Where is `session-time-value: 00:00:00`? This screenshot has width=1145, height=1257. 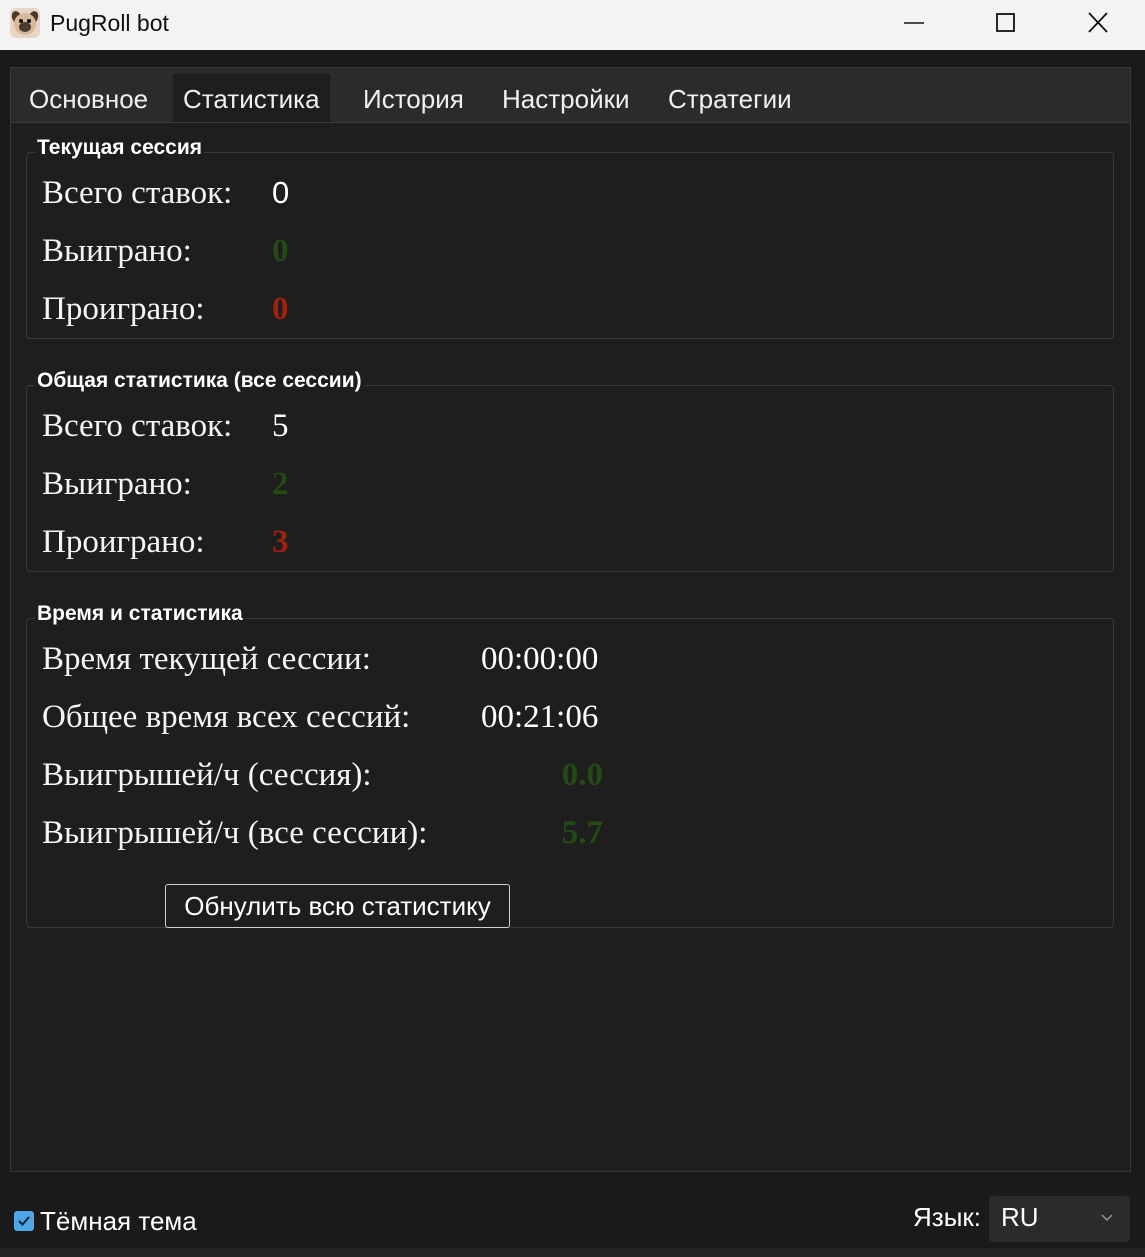 session-time-value: 00:00:00 is located at coordinates (540, 659).